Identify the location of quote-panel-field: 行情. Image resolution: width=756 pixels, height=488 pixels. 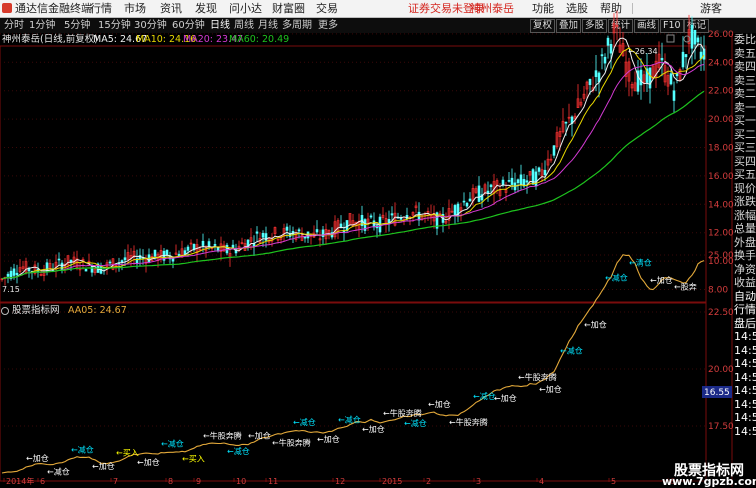
(745, 309).